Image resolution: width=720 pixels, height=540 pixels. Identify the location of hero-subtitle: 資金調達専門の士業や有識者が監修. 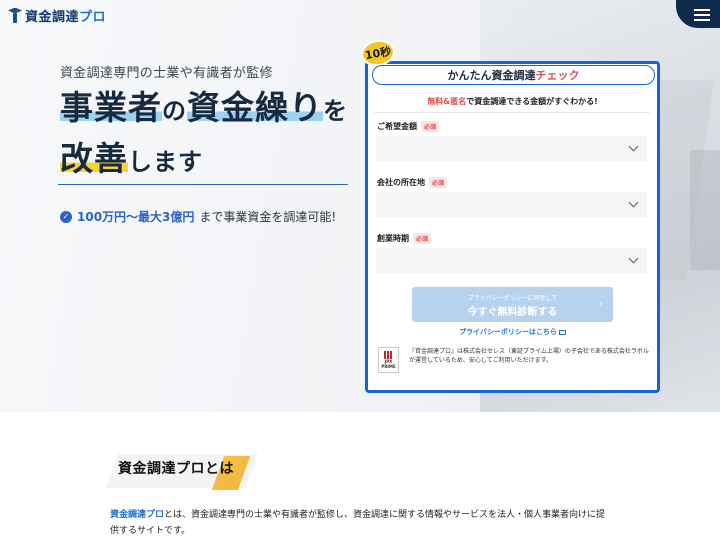
(166, 73).